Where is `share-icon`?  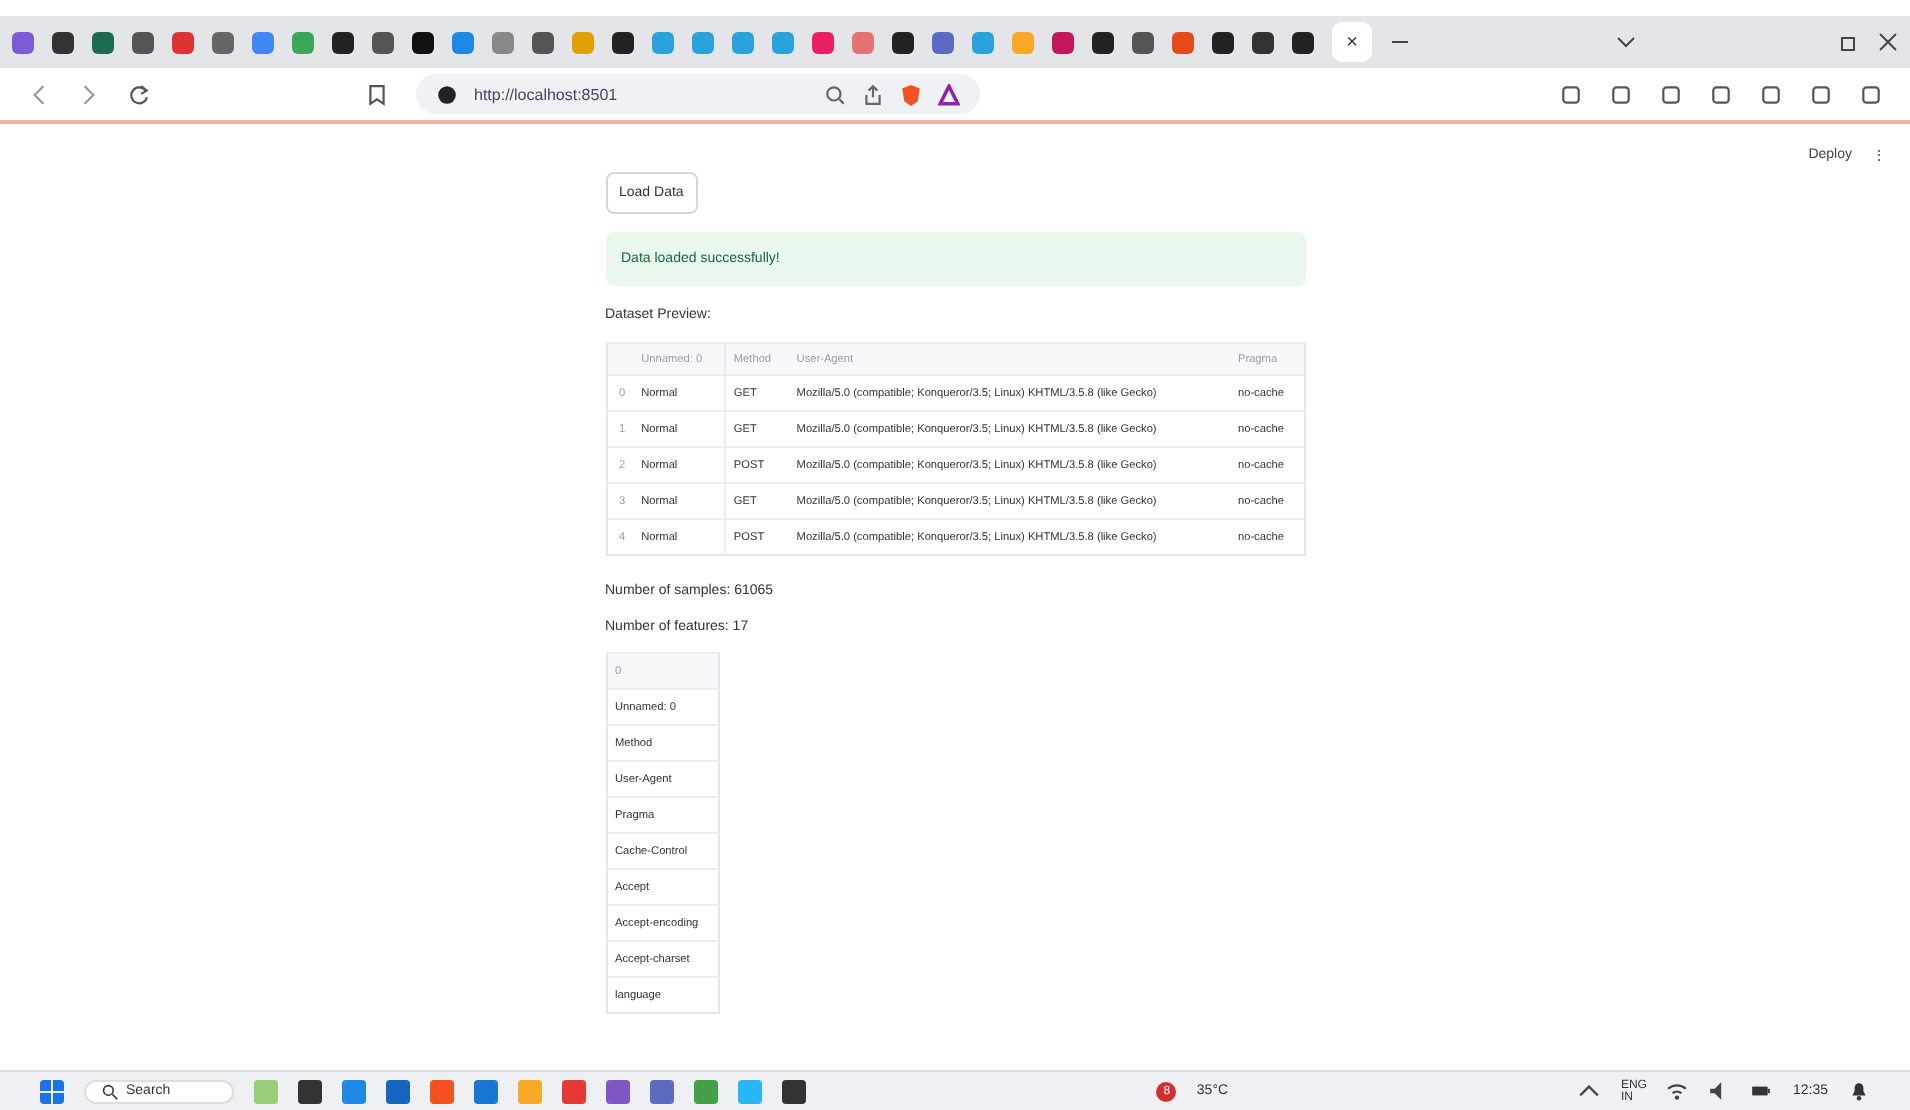
share-icon is located at coordinates (873, 94).